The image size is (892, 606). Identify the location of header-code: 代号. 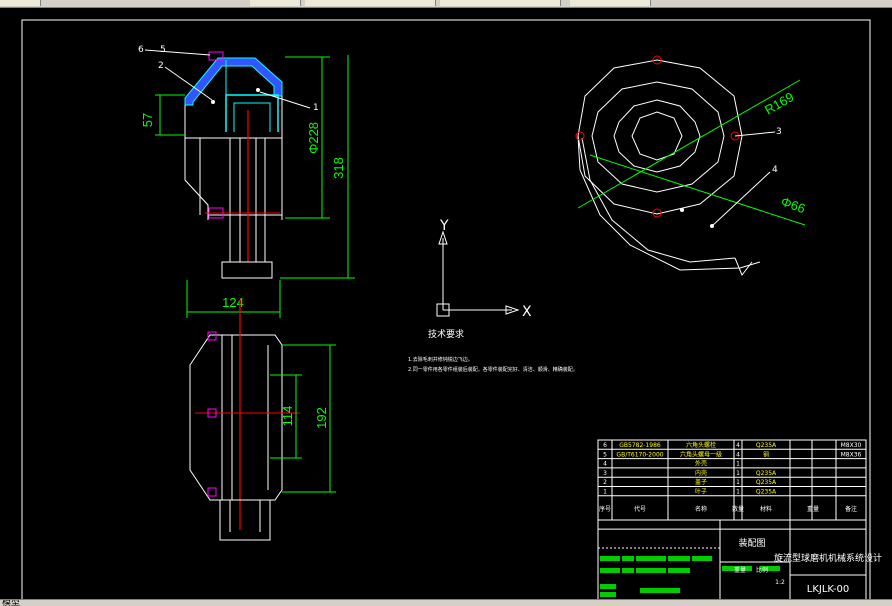
(640, 509).